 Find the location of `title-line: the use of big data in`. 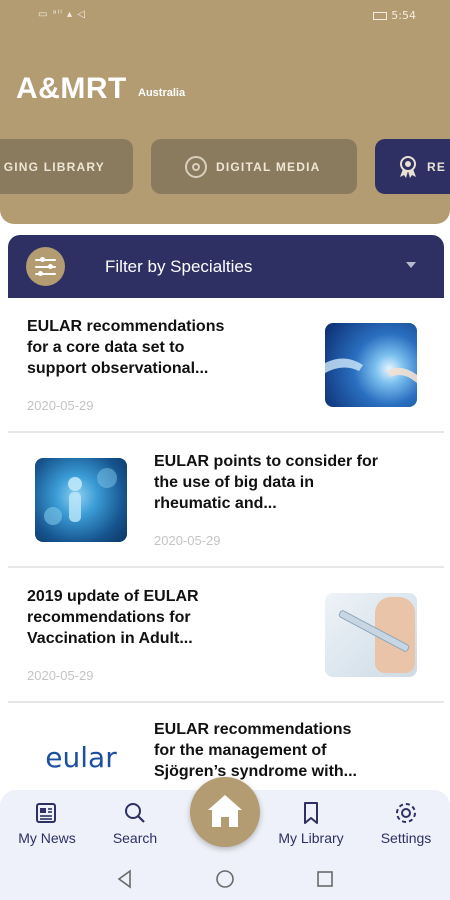

title-line: the use of big data in is located at coordinates (234, 482).